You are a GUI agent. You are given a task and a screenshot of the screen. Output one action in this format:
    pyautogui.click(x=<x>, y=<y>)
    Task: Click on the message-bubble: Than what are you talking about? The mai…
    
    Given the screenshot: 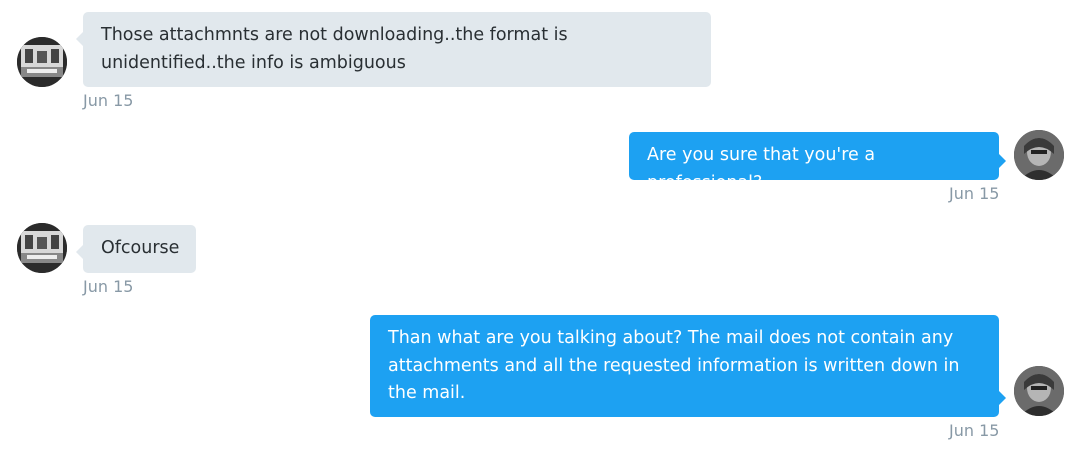 What is the action you would take?
    pyautogui.click(x=688, y=366)
    